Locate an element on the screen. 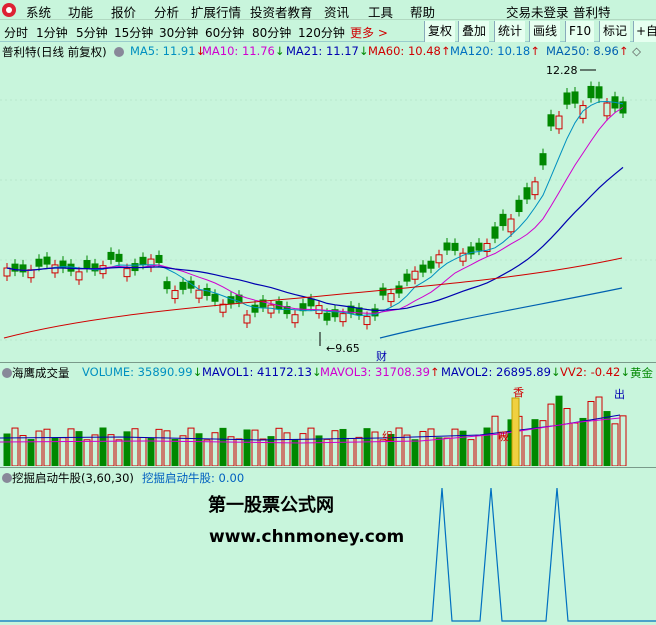 This screenshot has width=656, height=625. period-5min: 5分钟 is located at coordinates (92, 32).